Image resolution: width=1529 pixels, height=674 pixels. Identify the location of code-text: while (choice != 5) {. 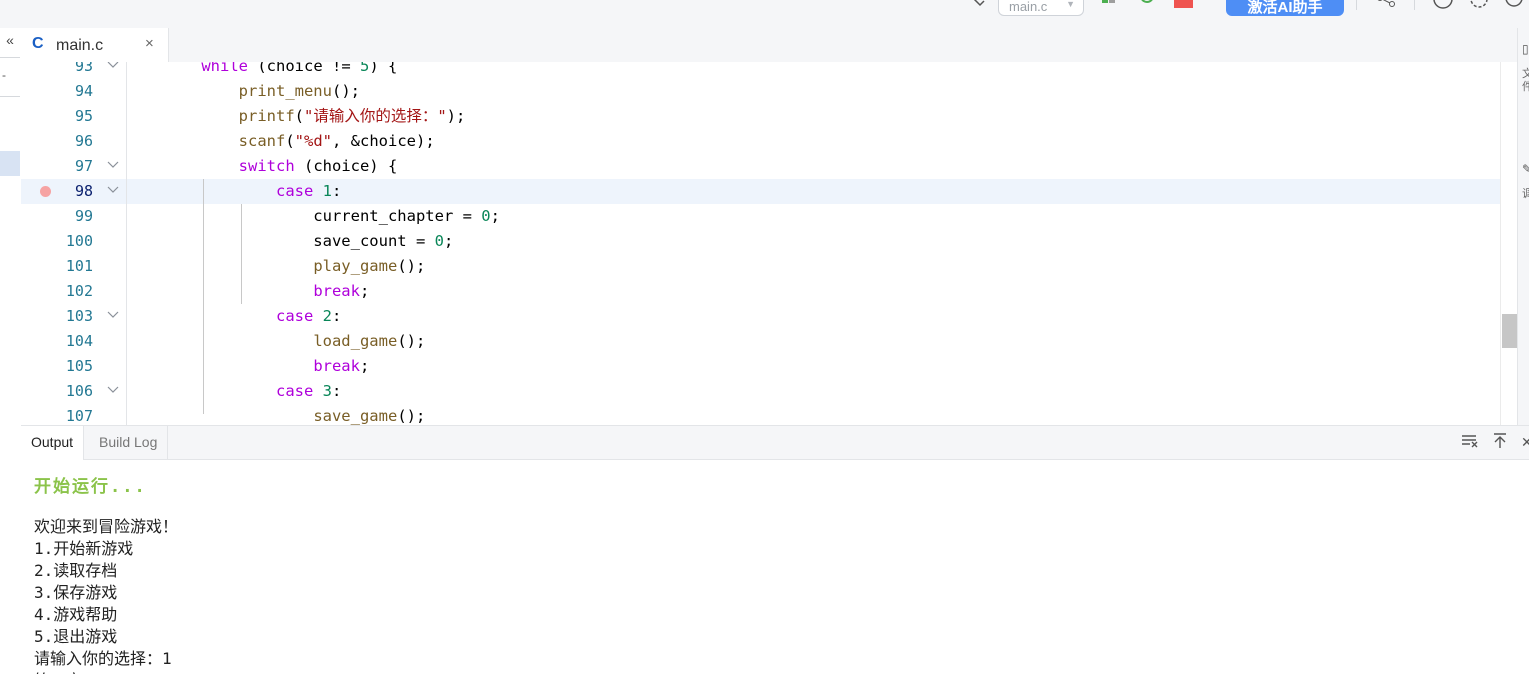
(299, 68).